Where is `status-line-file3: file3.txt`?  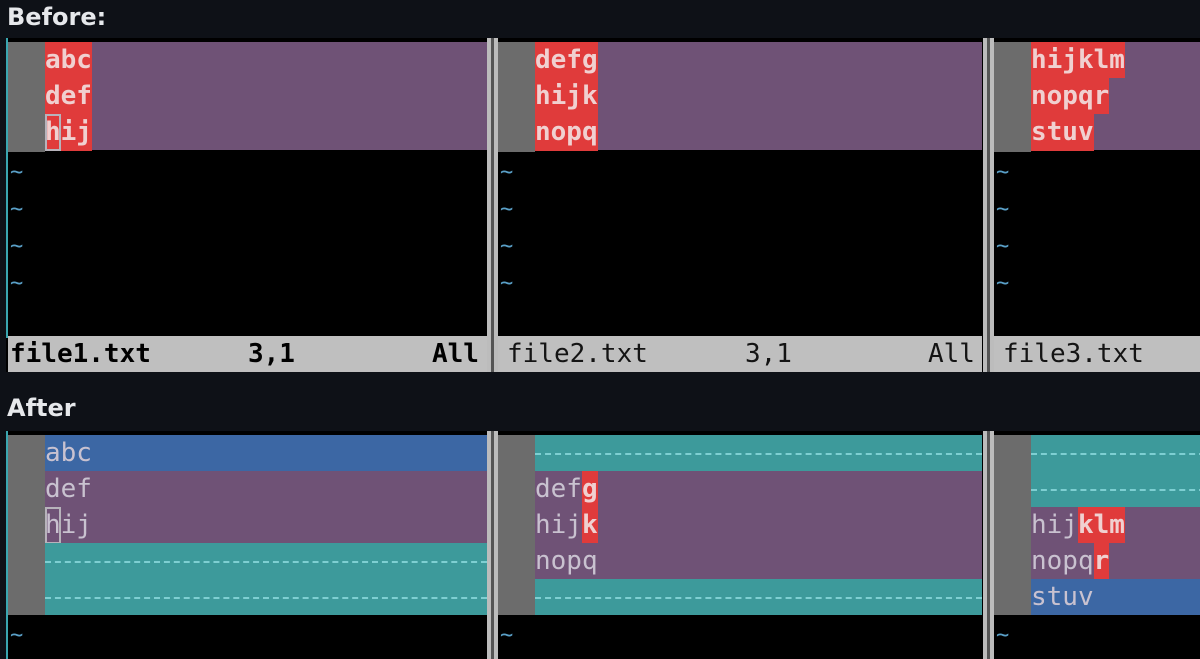
status-line-file3: file3.txt is located at coordinates (1097, 354).